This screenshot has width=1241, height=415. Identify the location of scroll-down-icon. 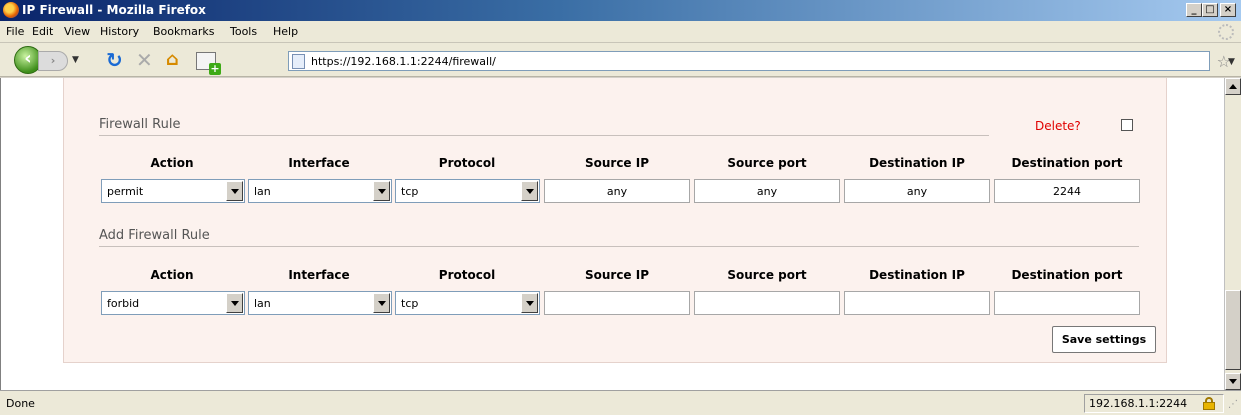
(1233, 381).